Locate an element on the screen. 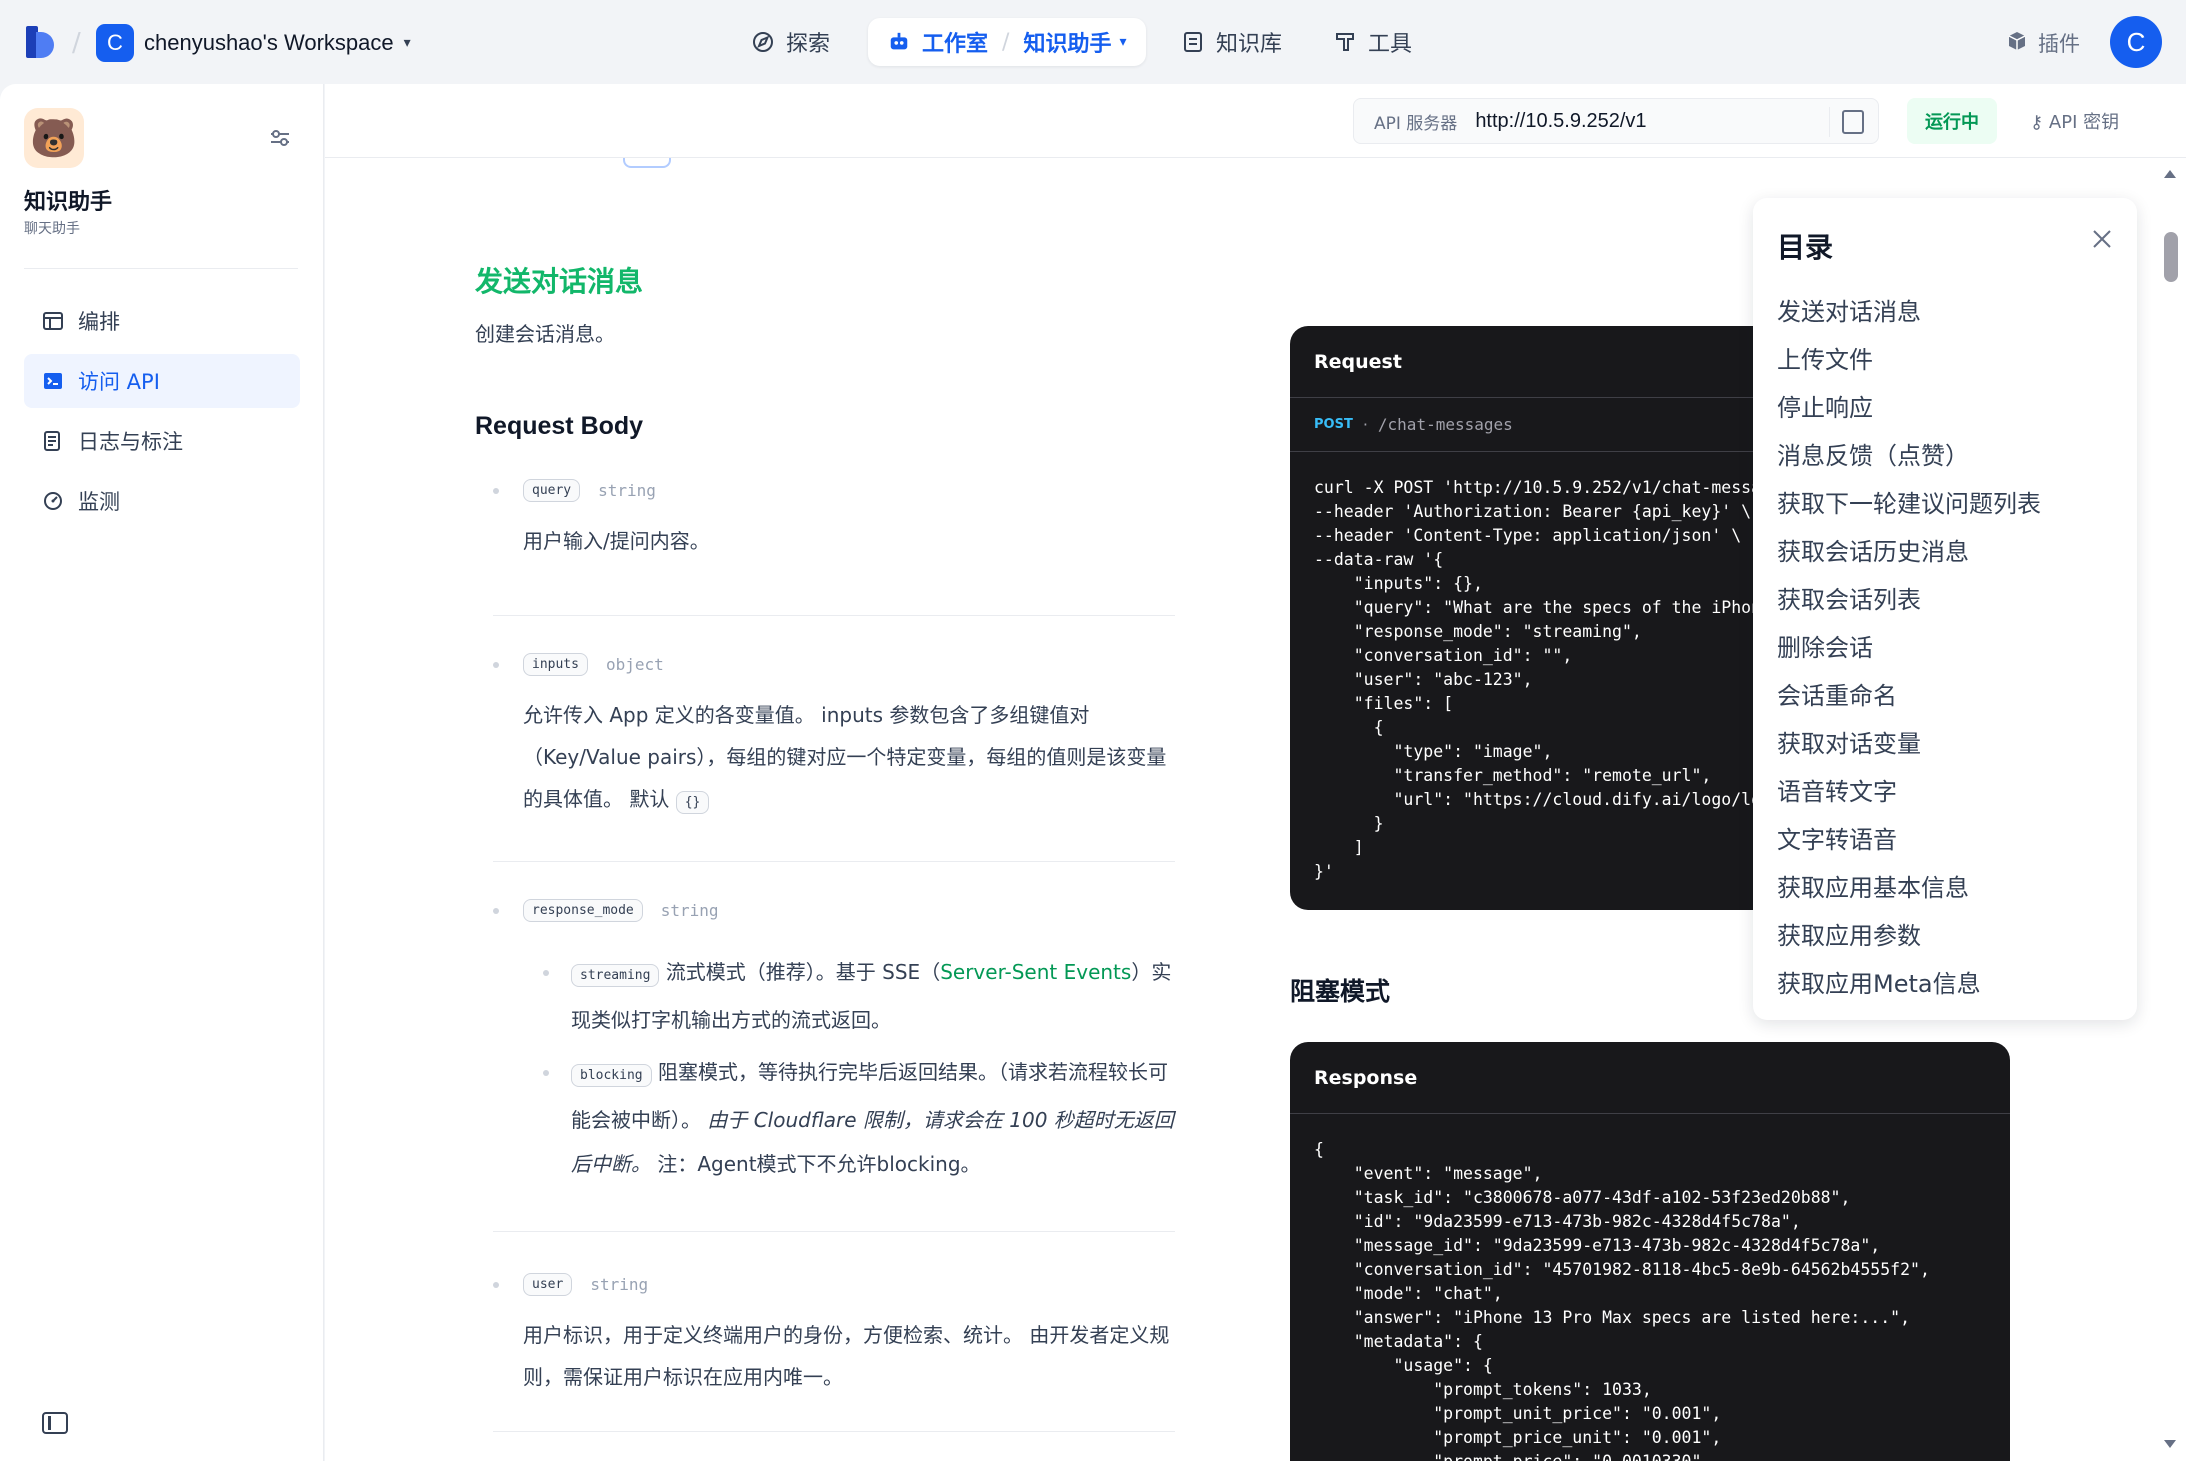 The image size is (2186, 1461). nav-studio: 工作室 / 知识助手 ▾ is located at coordinates (1007, 42).